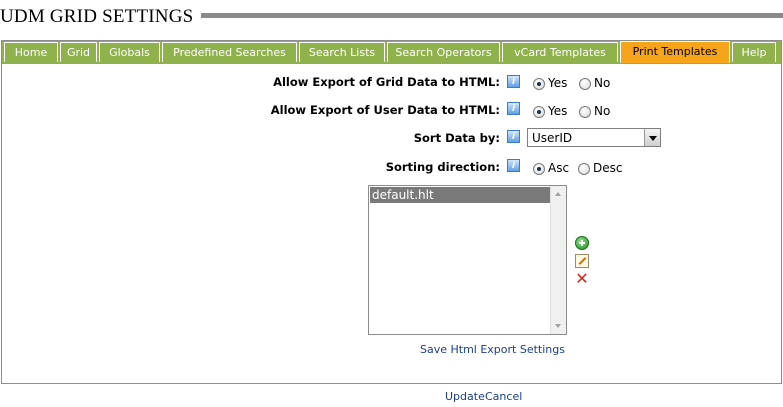 The height and width of the screenshot is (407, 783). What do you see at coordinates (584, 169) in the screenshot?
I see `sort-desc-radio` at bounding box center [584, 169].